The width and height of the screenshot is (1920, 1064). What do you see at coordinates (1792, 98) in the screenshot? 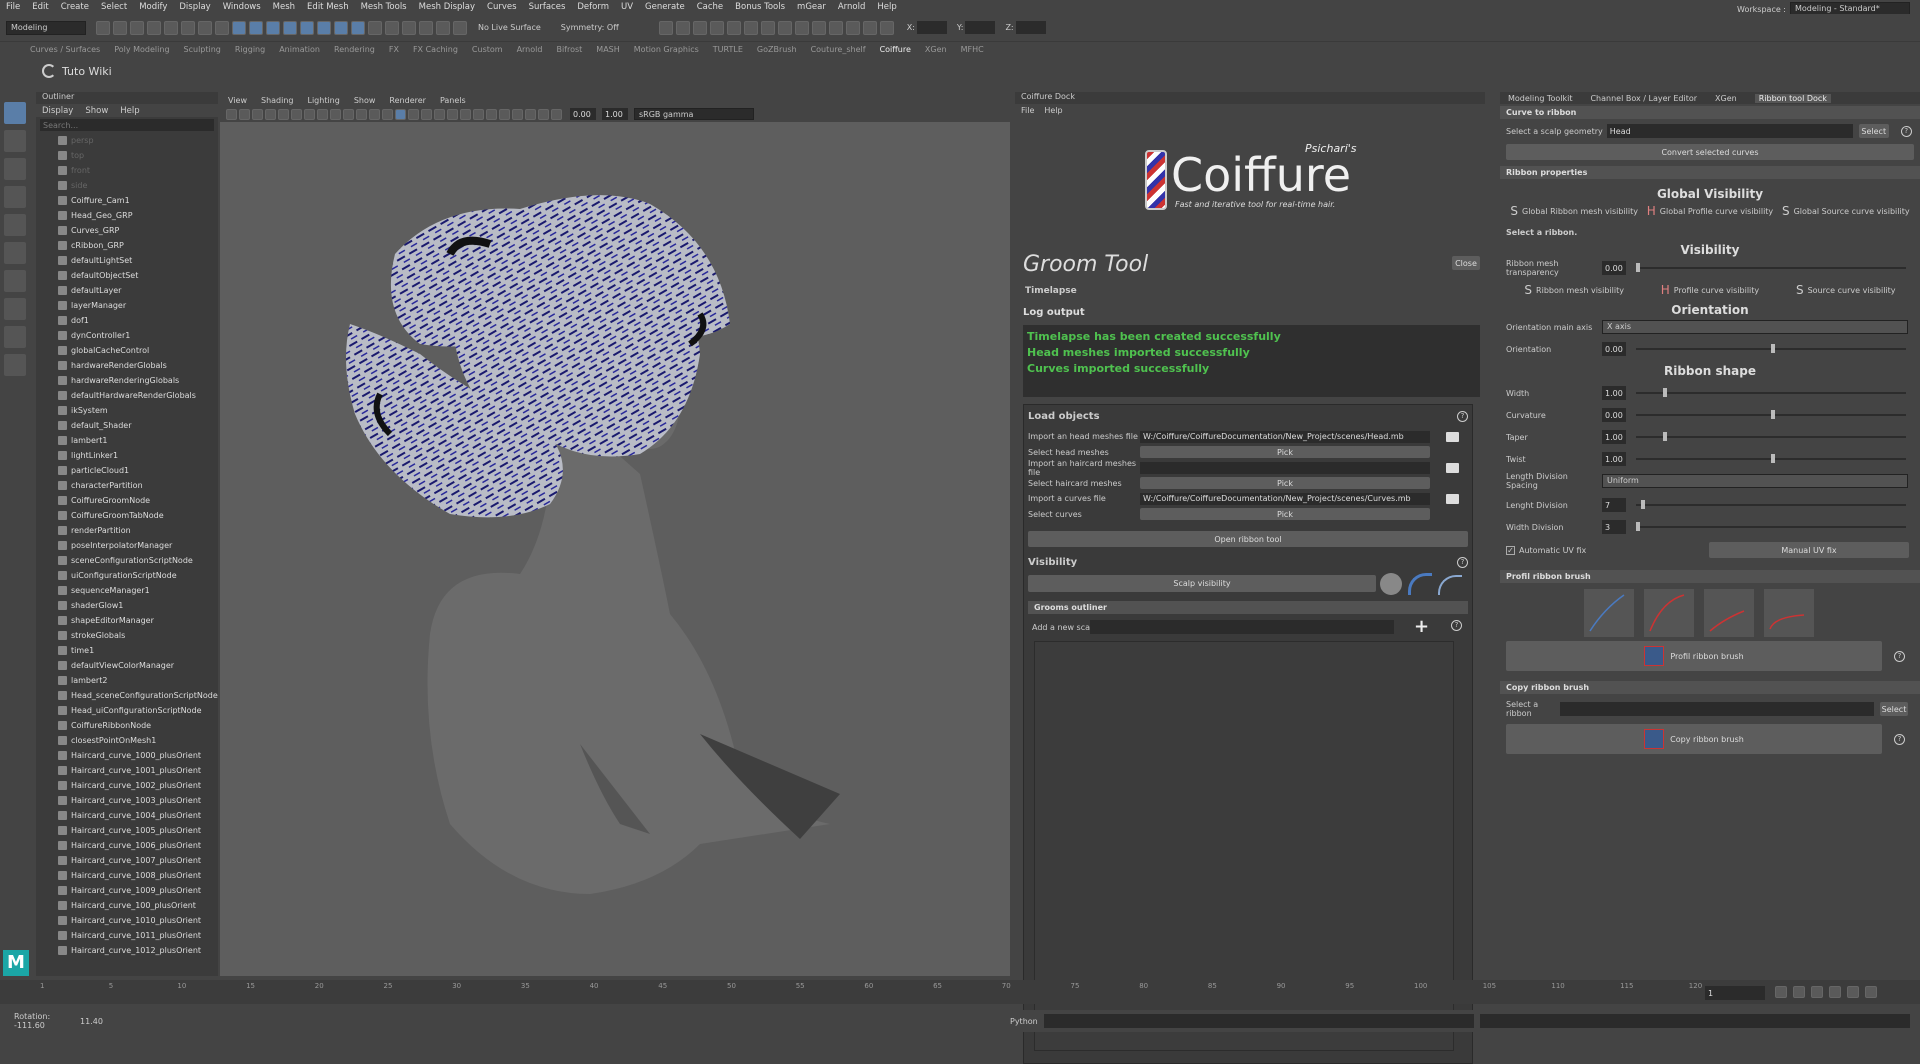
I see `dock-tab: Ribbon tool Dock` at bounding box center [1792, 98].